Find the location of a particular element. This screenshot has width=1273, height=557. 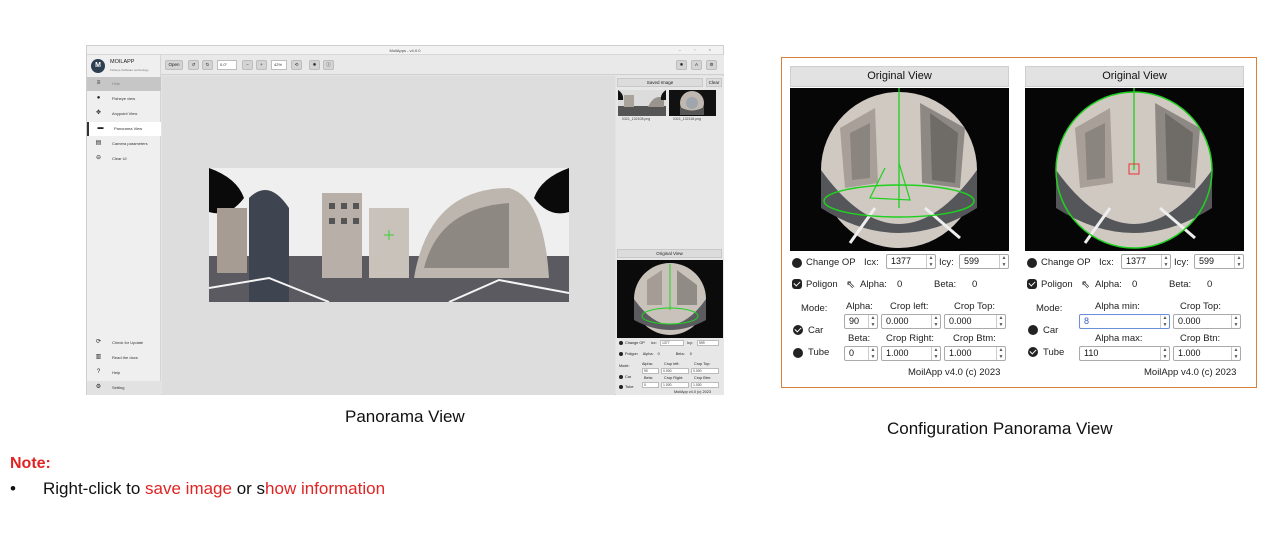

sidebar-item-help: ? Help is located at coordinates (124, 373).